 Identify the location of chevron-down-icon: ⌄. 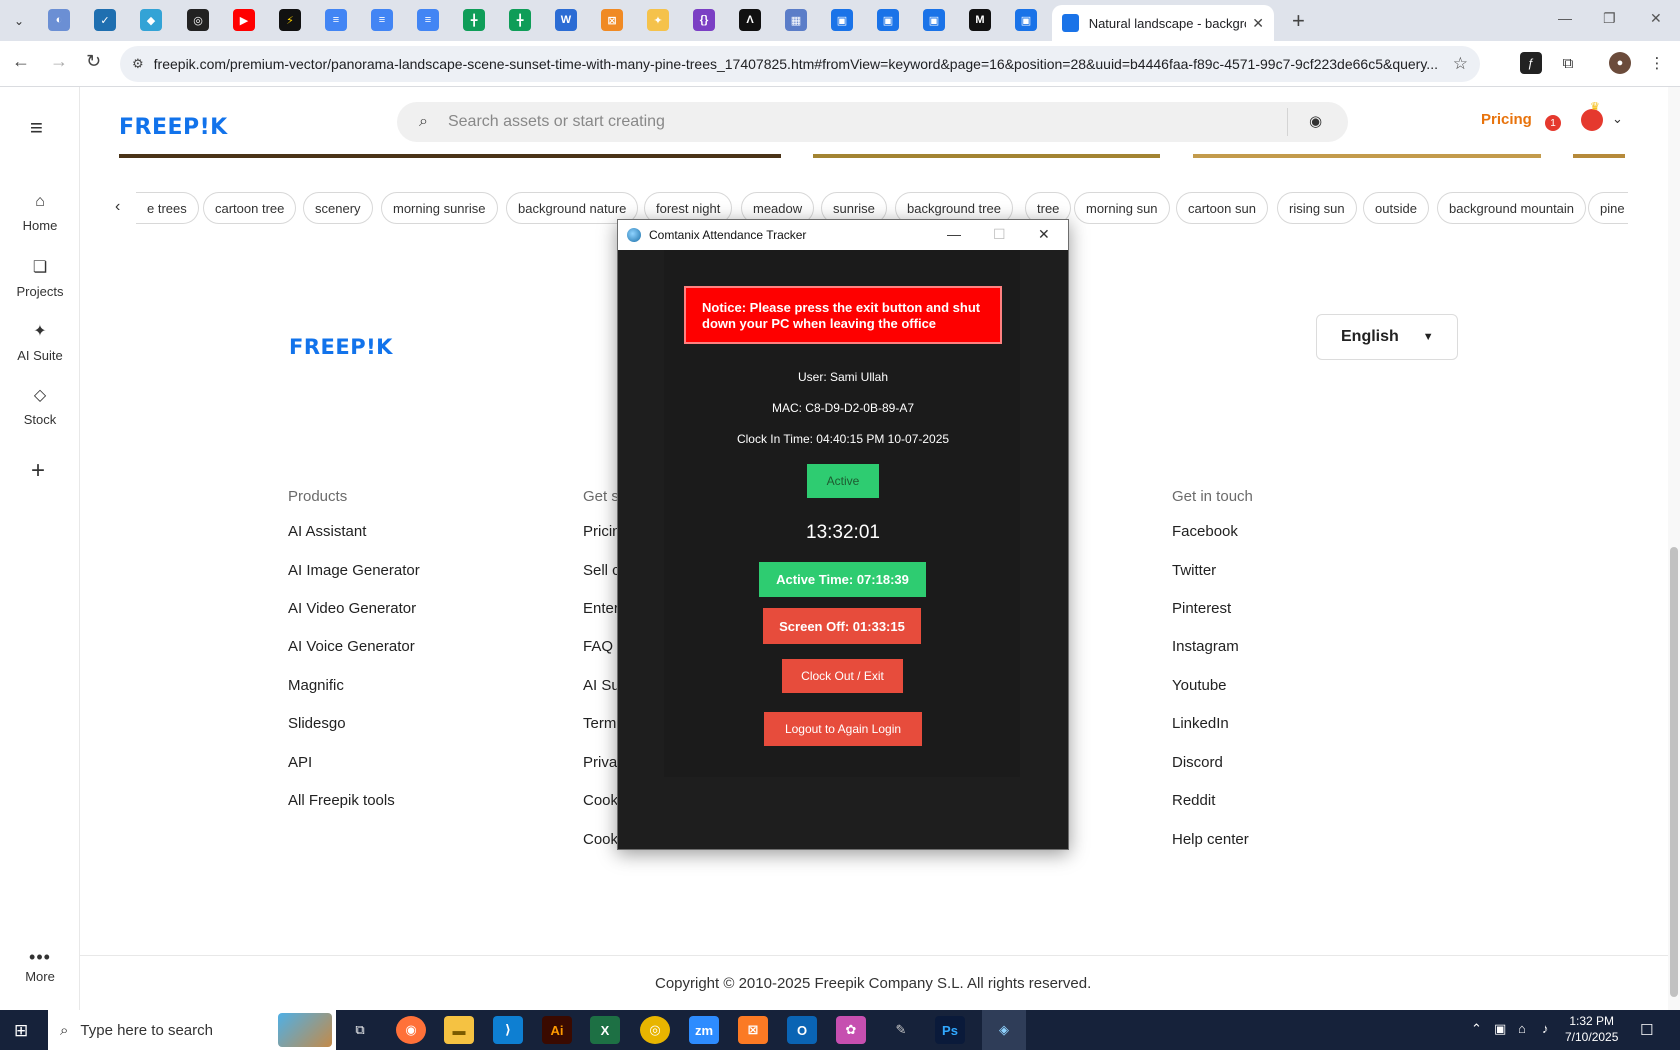
(1617, 119).